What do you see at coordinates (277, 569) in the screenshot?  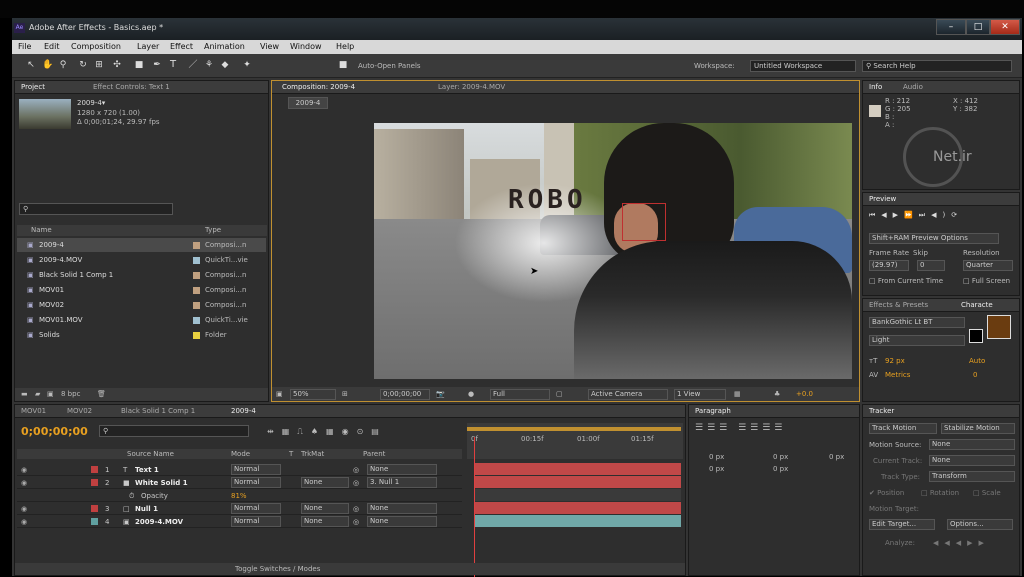 I see `toggle-switches-button: Toggle Switches / Modes` at bounding box center [277, 569].